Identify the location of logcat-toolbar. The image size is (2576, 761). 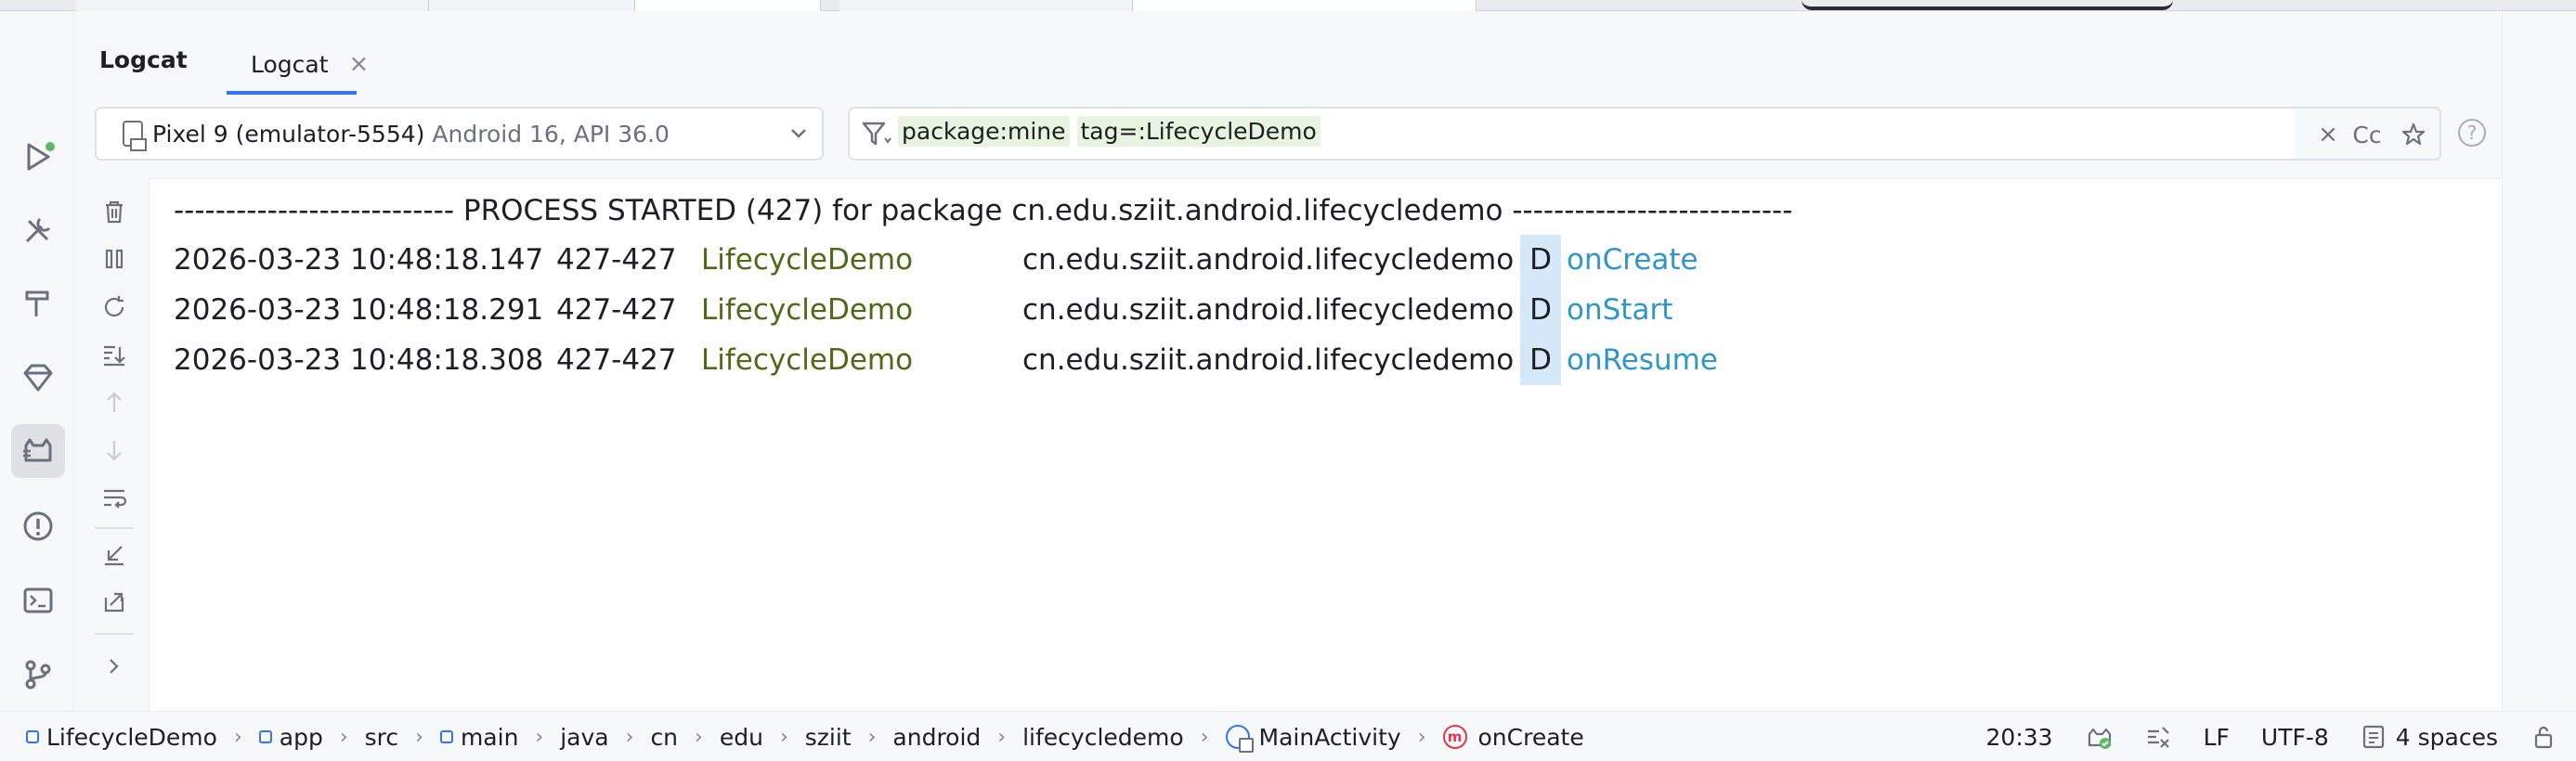
(112, 444).